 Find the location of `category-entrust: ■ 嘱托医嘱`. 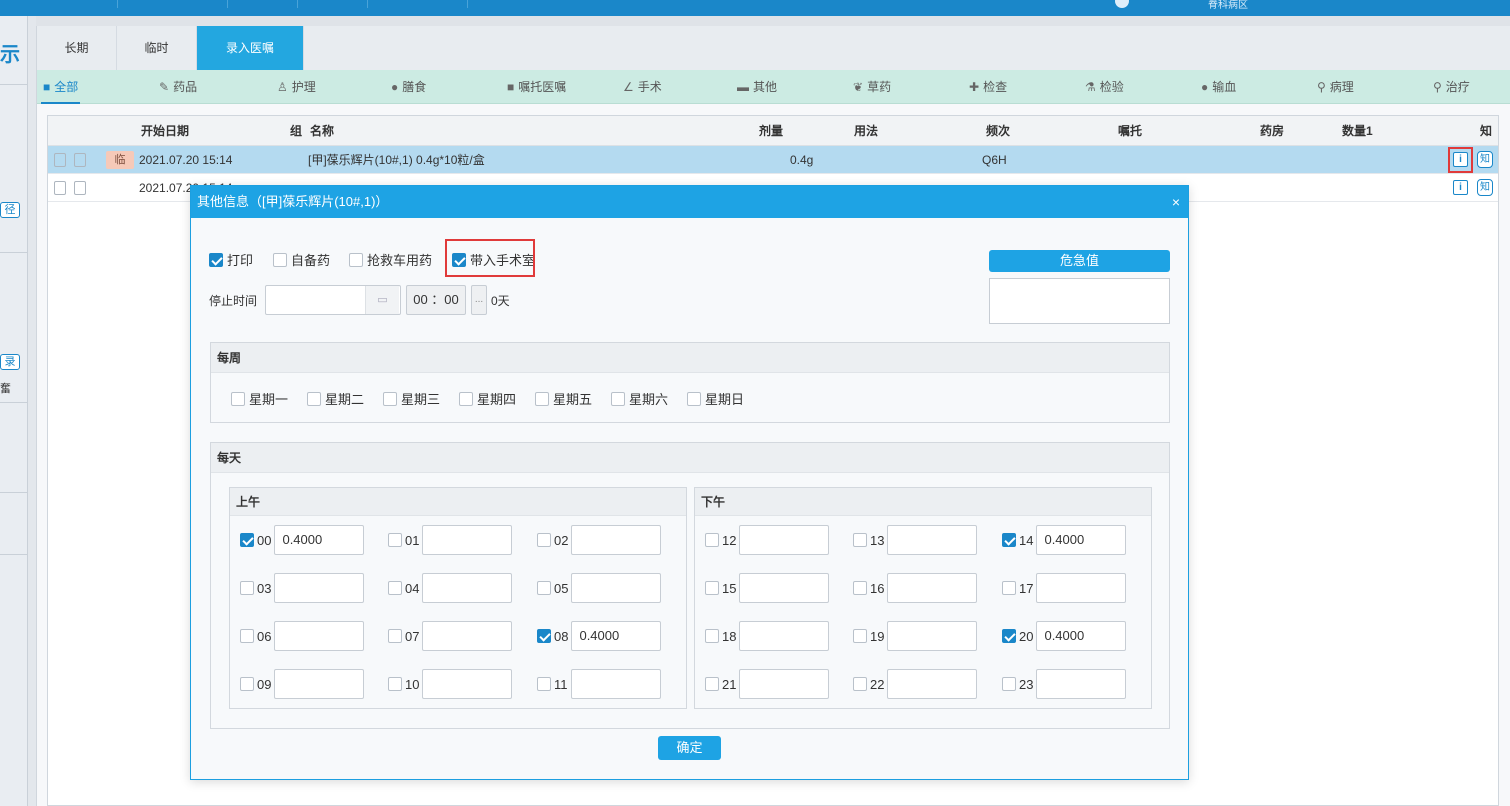

category-entrust: ■ 嘱托医嘱 is located at coordinates (536, 87).